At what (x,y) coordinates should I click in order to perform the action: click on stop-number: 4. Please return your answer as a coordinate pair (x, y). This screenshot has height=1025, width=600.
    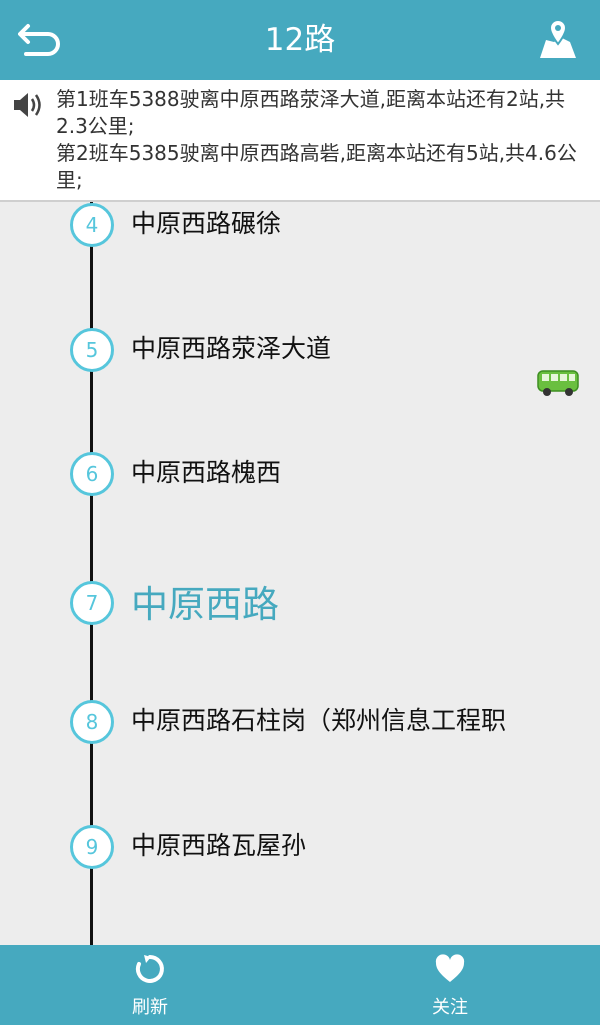
    Looking at the image, I should click on (92, 225).